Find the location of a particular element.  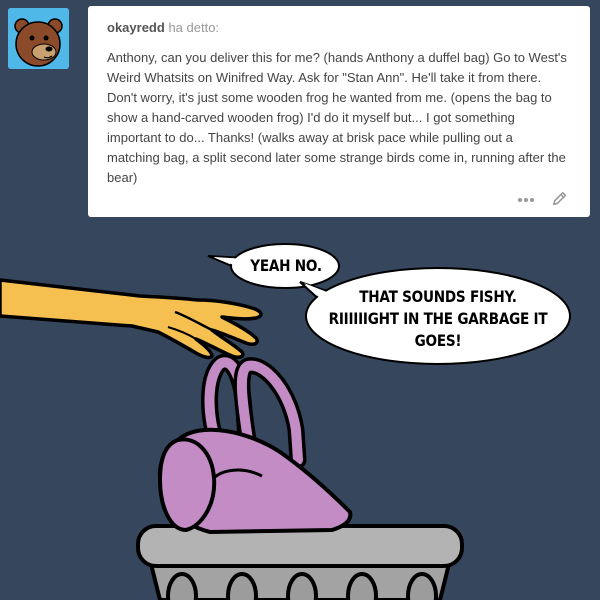

card-actions is located at coordinates (543, 199).